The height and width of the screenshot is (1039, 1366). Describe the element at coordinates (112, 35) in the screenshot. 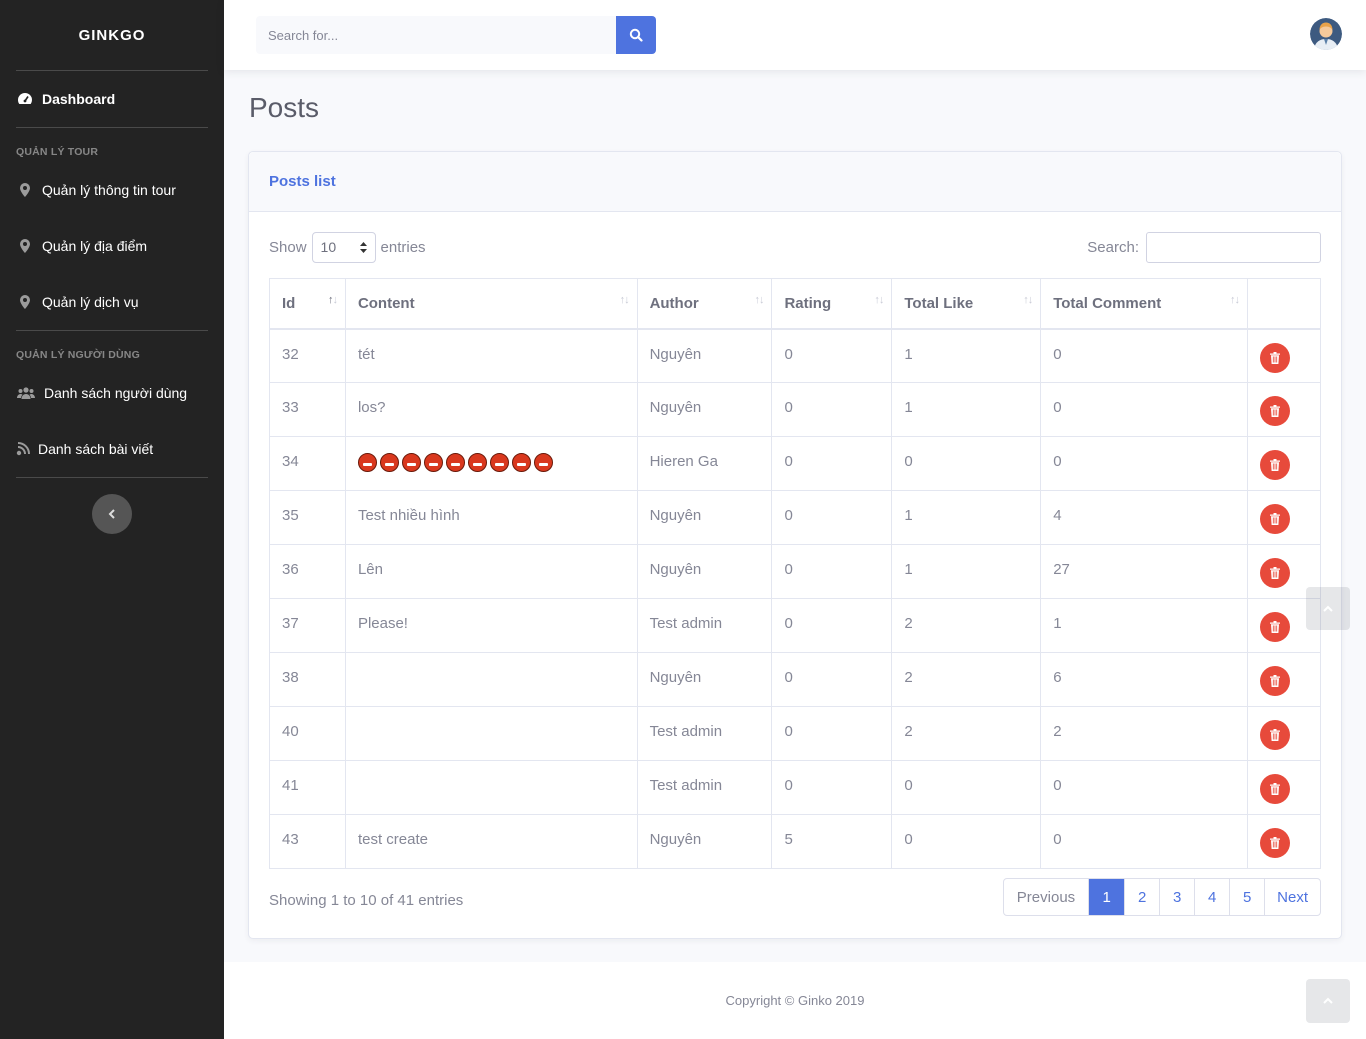

I see `brand-logo: GINKGO` at that location.